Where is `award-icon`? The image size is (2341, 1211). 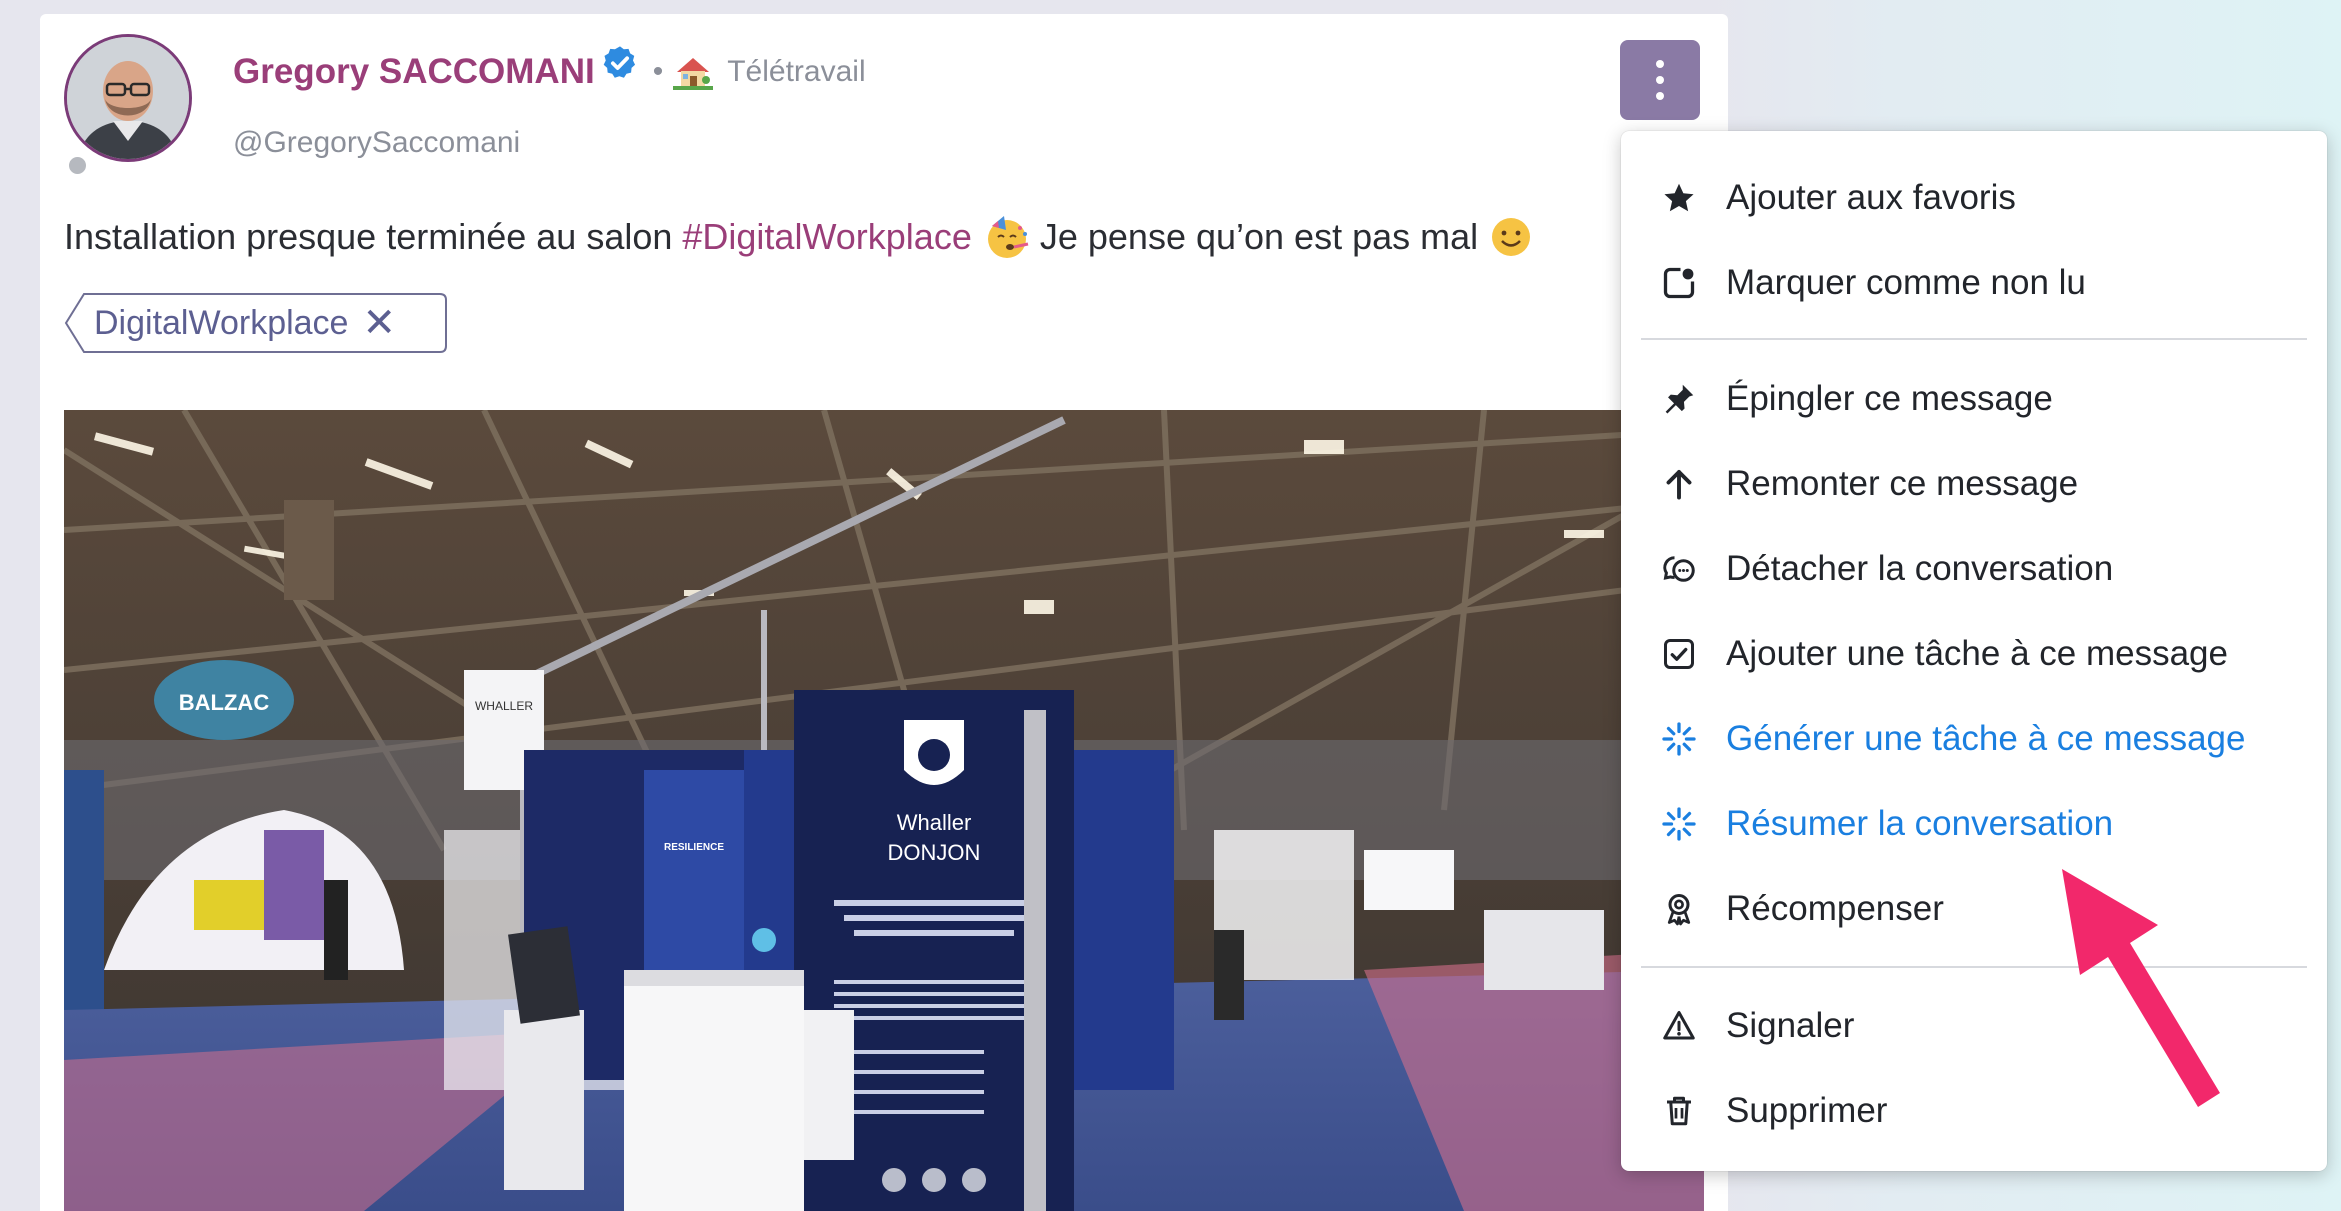 award-icon is located at coordinates (1679, 909).